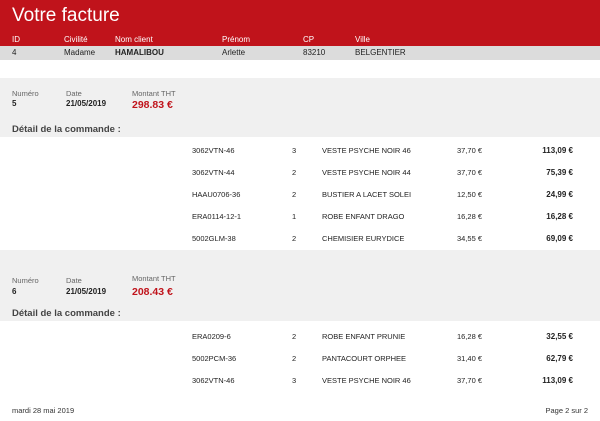 Image resolution: width=600 pixels, height=421 pixels. I want to click on line-designation: BUSTIER A LACET SOLEI, so click(367, 194).